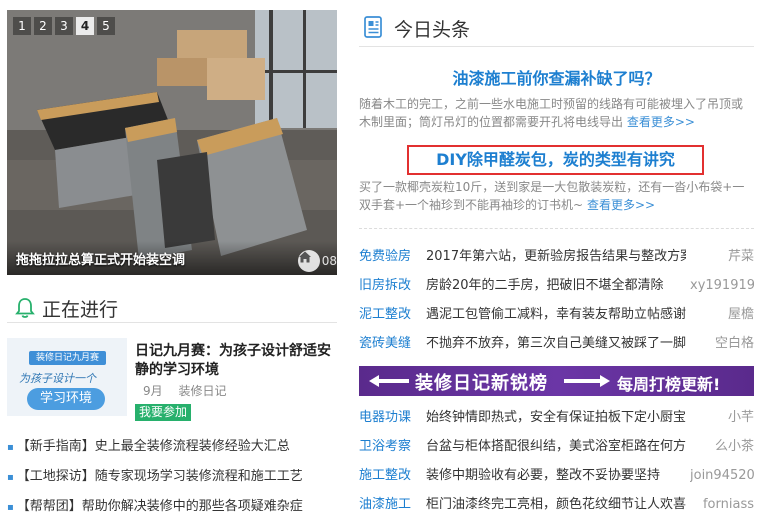 Image resolution: width=762 pixels, height=520 pixels. What do you see at coordinates (43, 26) in the screenshot?
I see `slider-dot: 2` at bounding box center [43, 26].